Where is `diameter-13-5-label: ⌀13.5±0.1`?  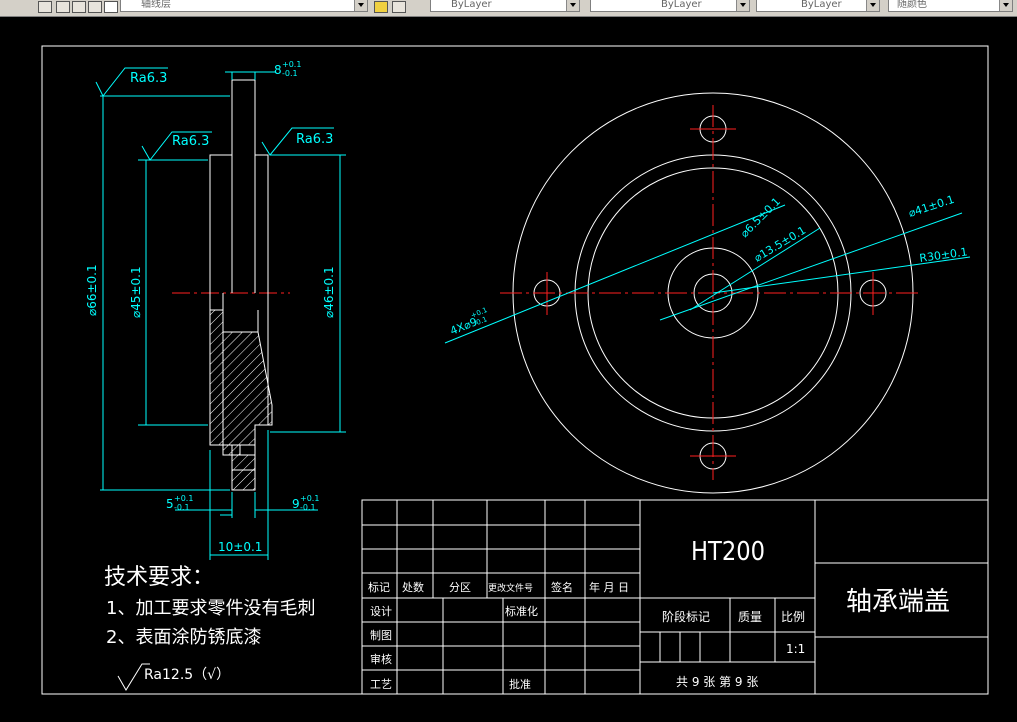 diameter-13-5-label: ⌀13.5±0.1 is located at coordinates (780, 244).